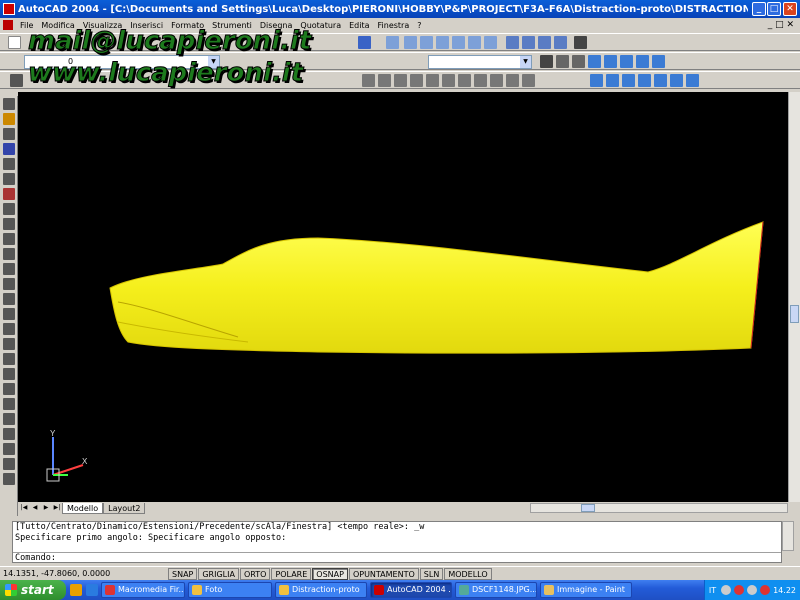 The height and width of the screenshot is (600, 800). What do you see at coordinates (9, 119) in the screenshot?
I see `construction-line-icon` at bounding box center [9, 119].